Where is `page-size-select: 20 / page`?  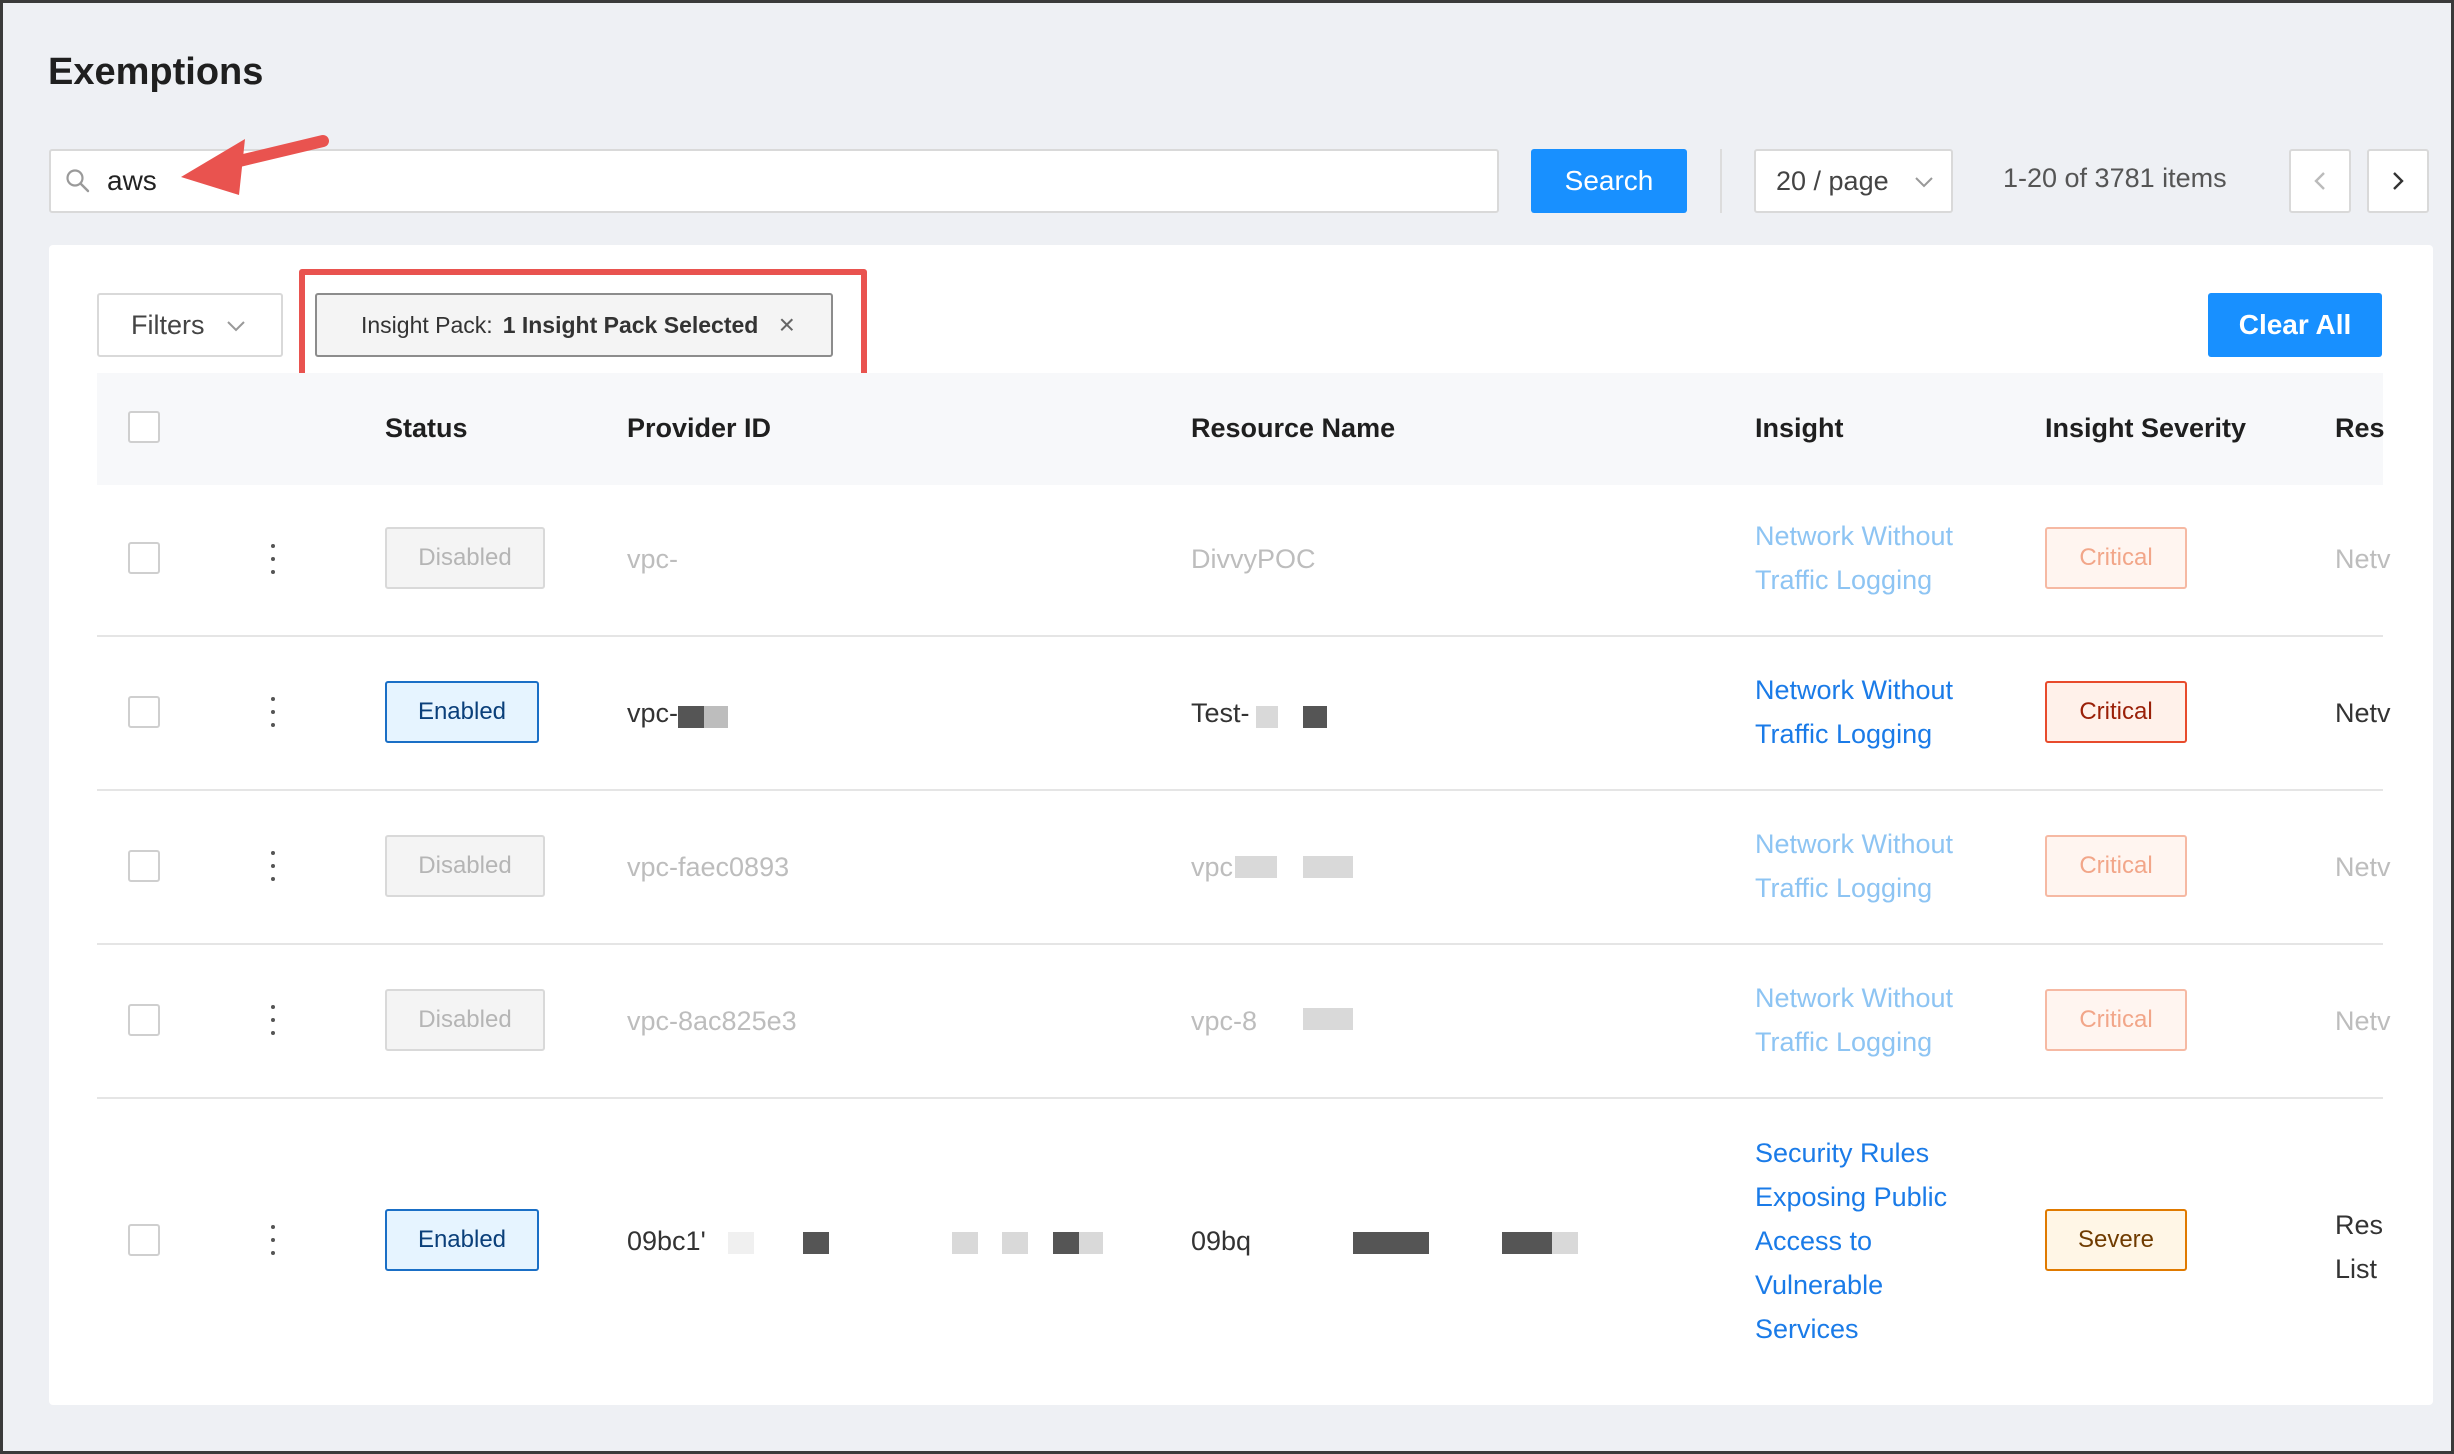 page-size-select: 20 / page is located at coordinates (1853, 181).